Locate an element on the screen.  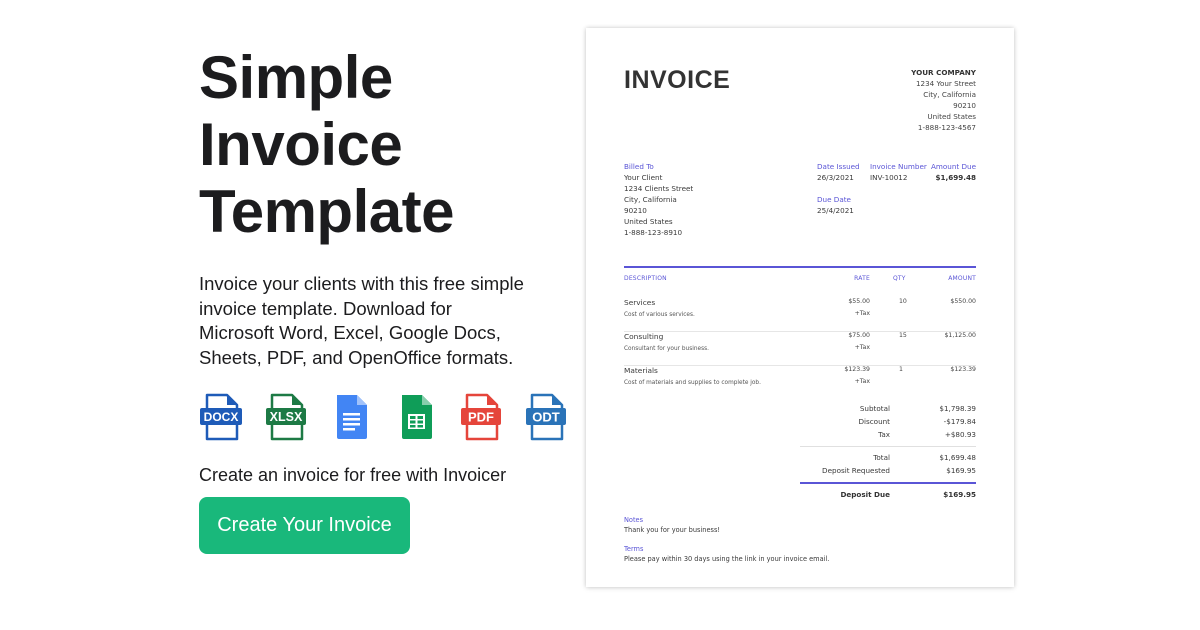
page-title: Simple Invoice Template is located at coordinates (379, 144).